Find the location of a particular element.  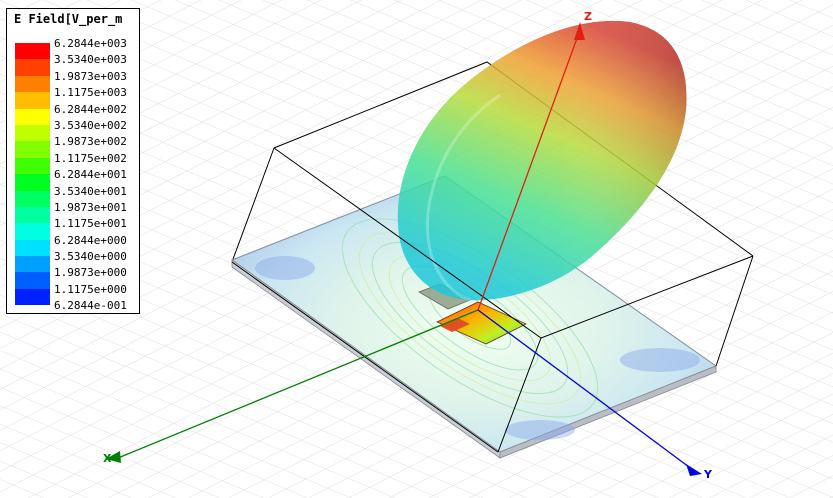

y-axis-label: Y is located at coordinates (708, 474).